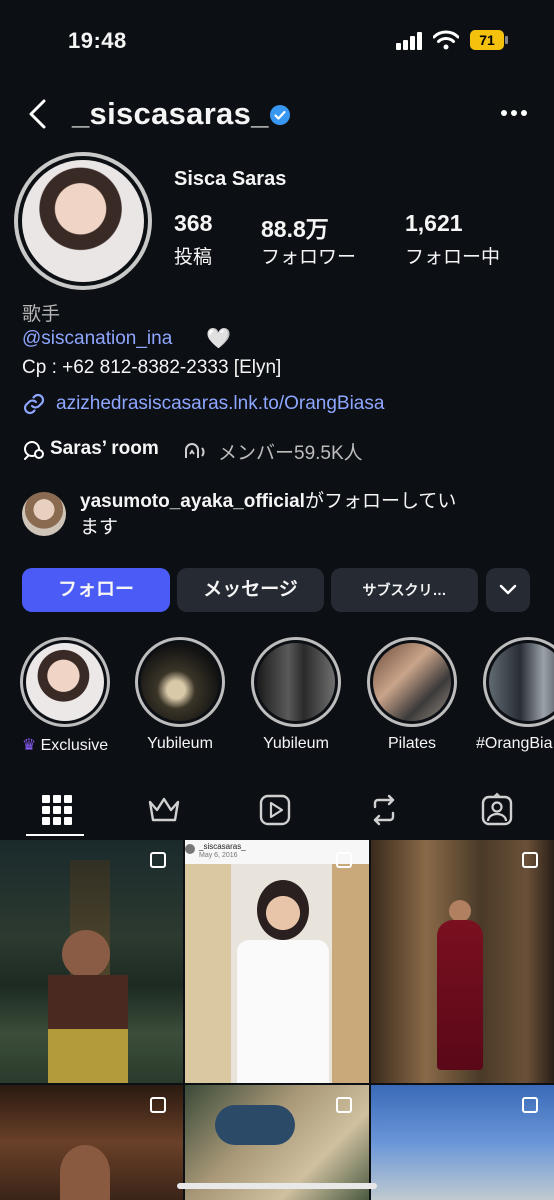 The height and width of the screenshot is (1200, 554). What do you see at coordinates (193, 255) in the screenshot?
I see `posts-label: 投稿` at bounding box center [193, 255].